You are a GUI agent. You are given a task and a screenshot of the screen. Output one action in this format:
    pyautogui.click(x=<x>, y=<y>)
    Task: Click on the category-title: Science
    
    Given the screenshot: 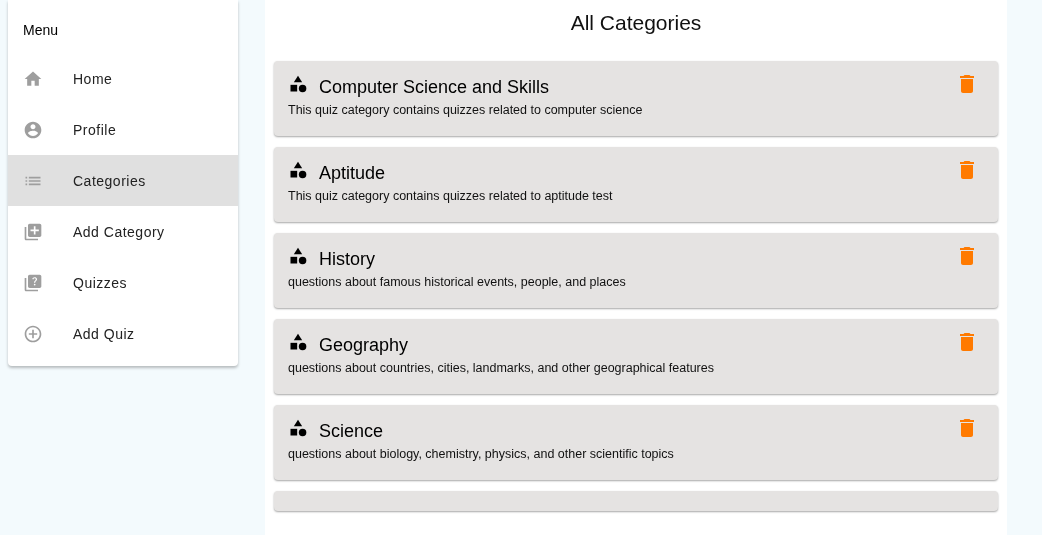 What is the action you would take?
    pyautogui.click(x=352, y=431)
    